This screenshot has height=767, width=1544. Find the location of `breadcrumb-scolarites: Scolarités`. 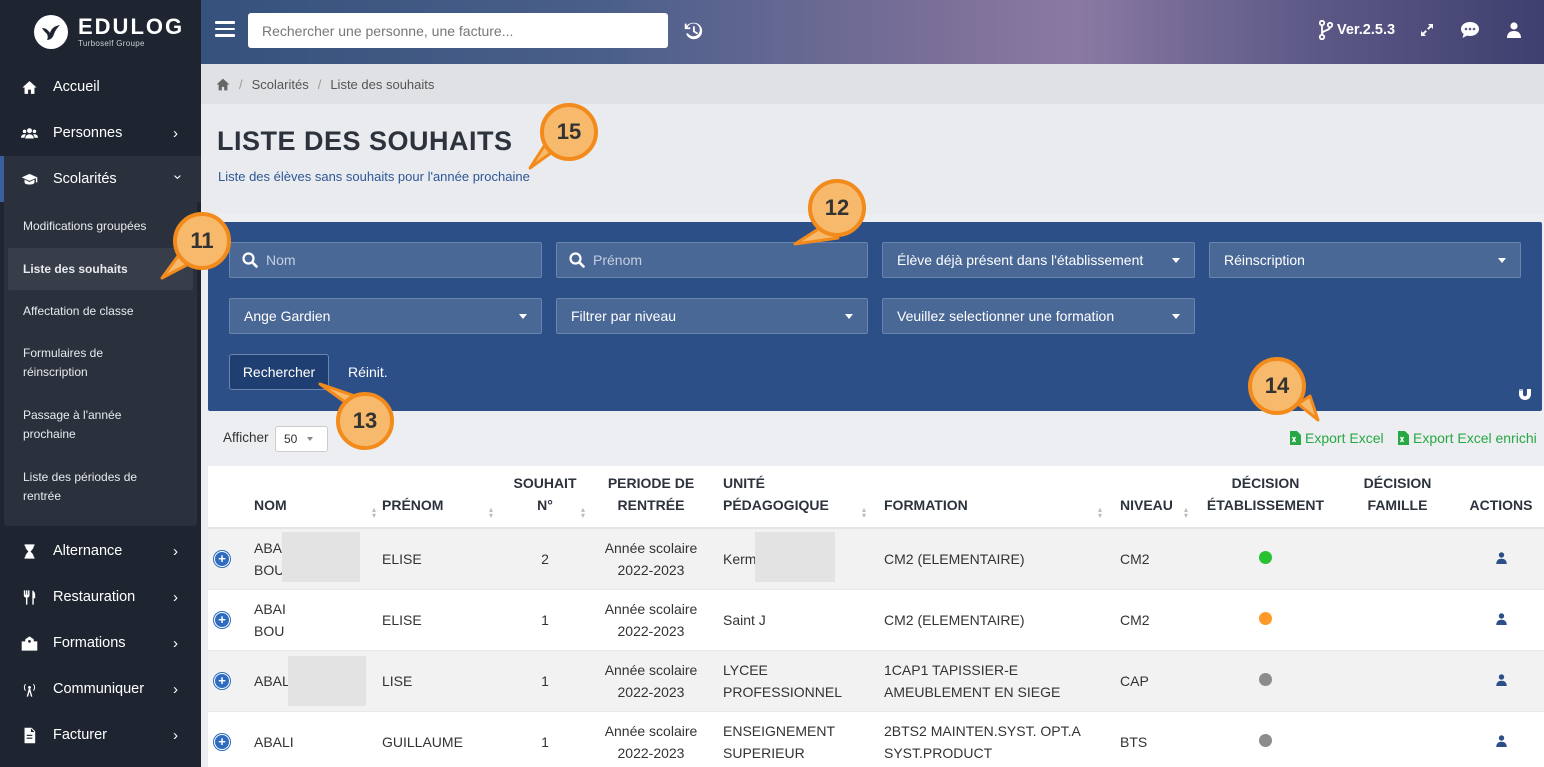

breadcrumb-scolarites: Scolarités is located at coordinates (280, 84).